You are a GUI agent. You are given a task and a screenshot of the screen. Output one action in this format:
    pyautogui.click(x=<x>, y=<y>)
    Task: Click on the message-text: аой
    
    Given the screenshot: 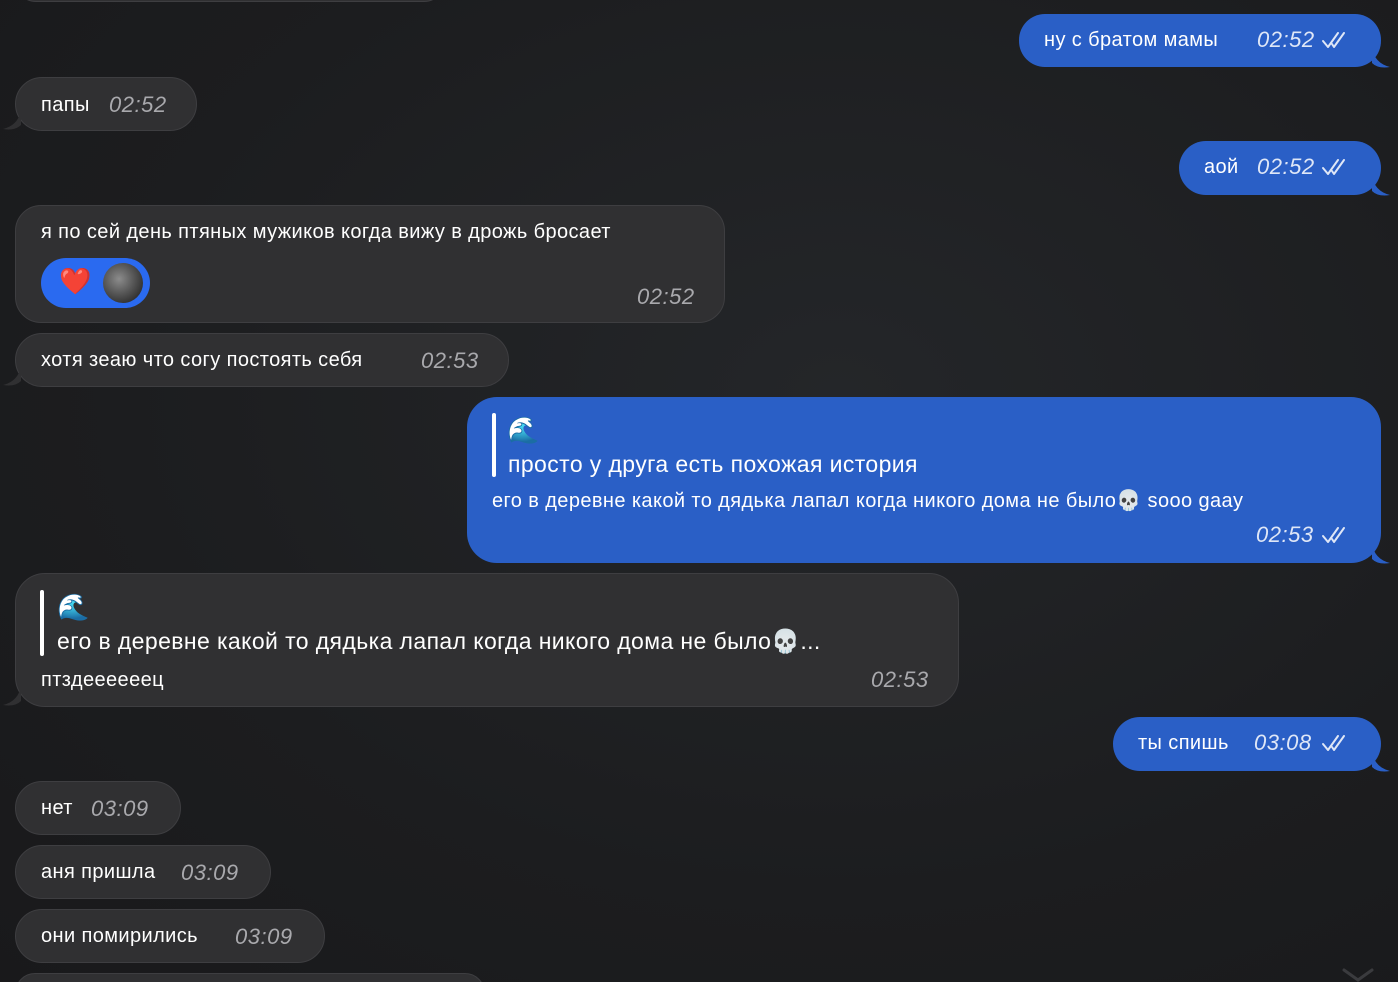 What is the action you would take?
    pyautogui.click(x=1221, y=167)
    